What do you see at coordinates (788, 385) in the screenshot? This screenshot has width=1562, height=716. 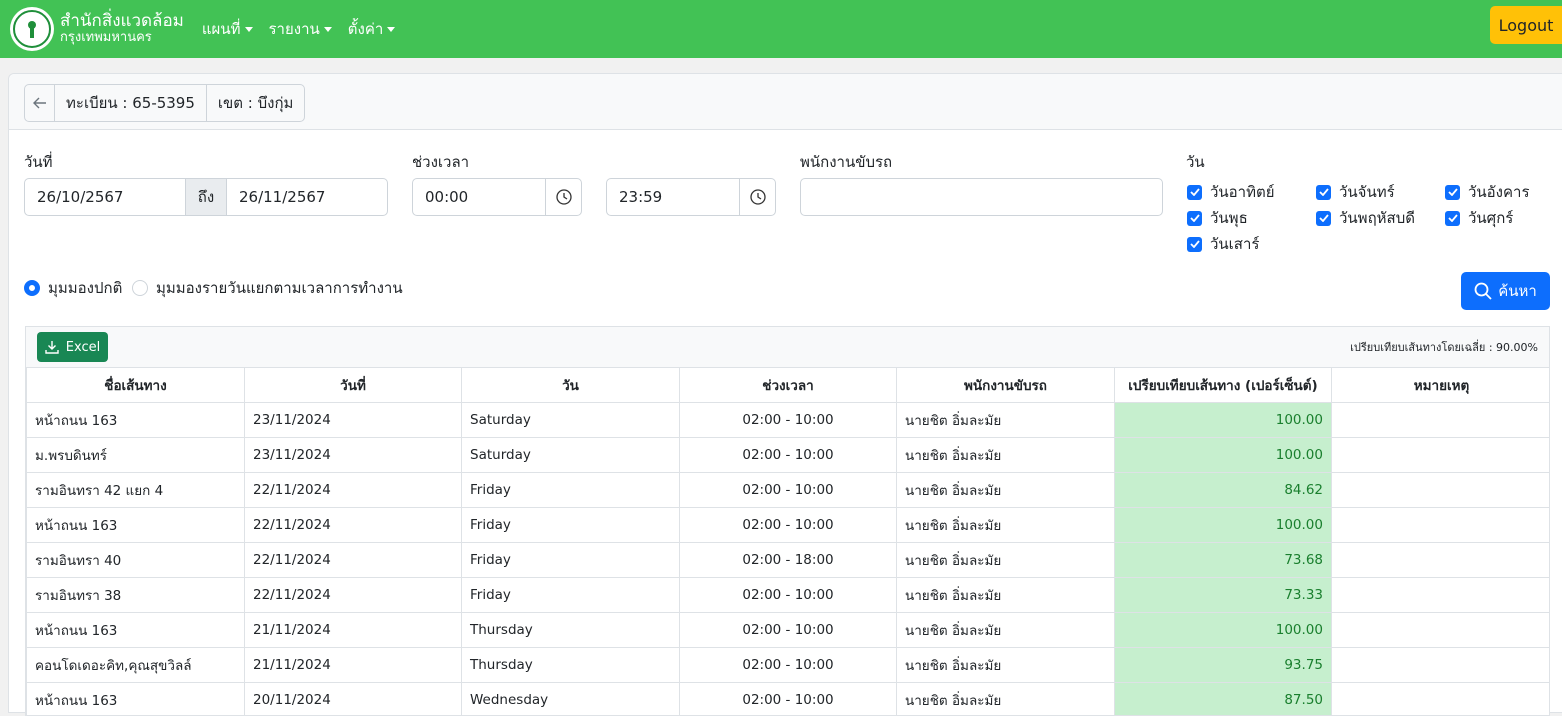 I see `column-header-time: ช่วงเวลา` at bounding box center [788, 385].